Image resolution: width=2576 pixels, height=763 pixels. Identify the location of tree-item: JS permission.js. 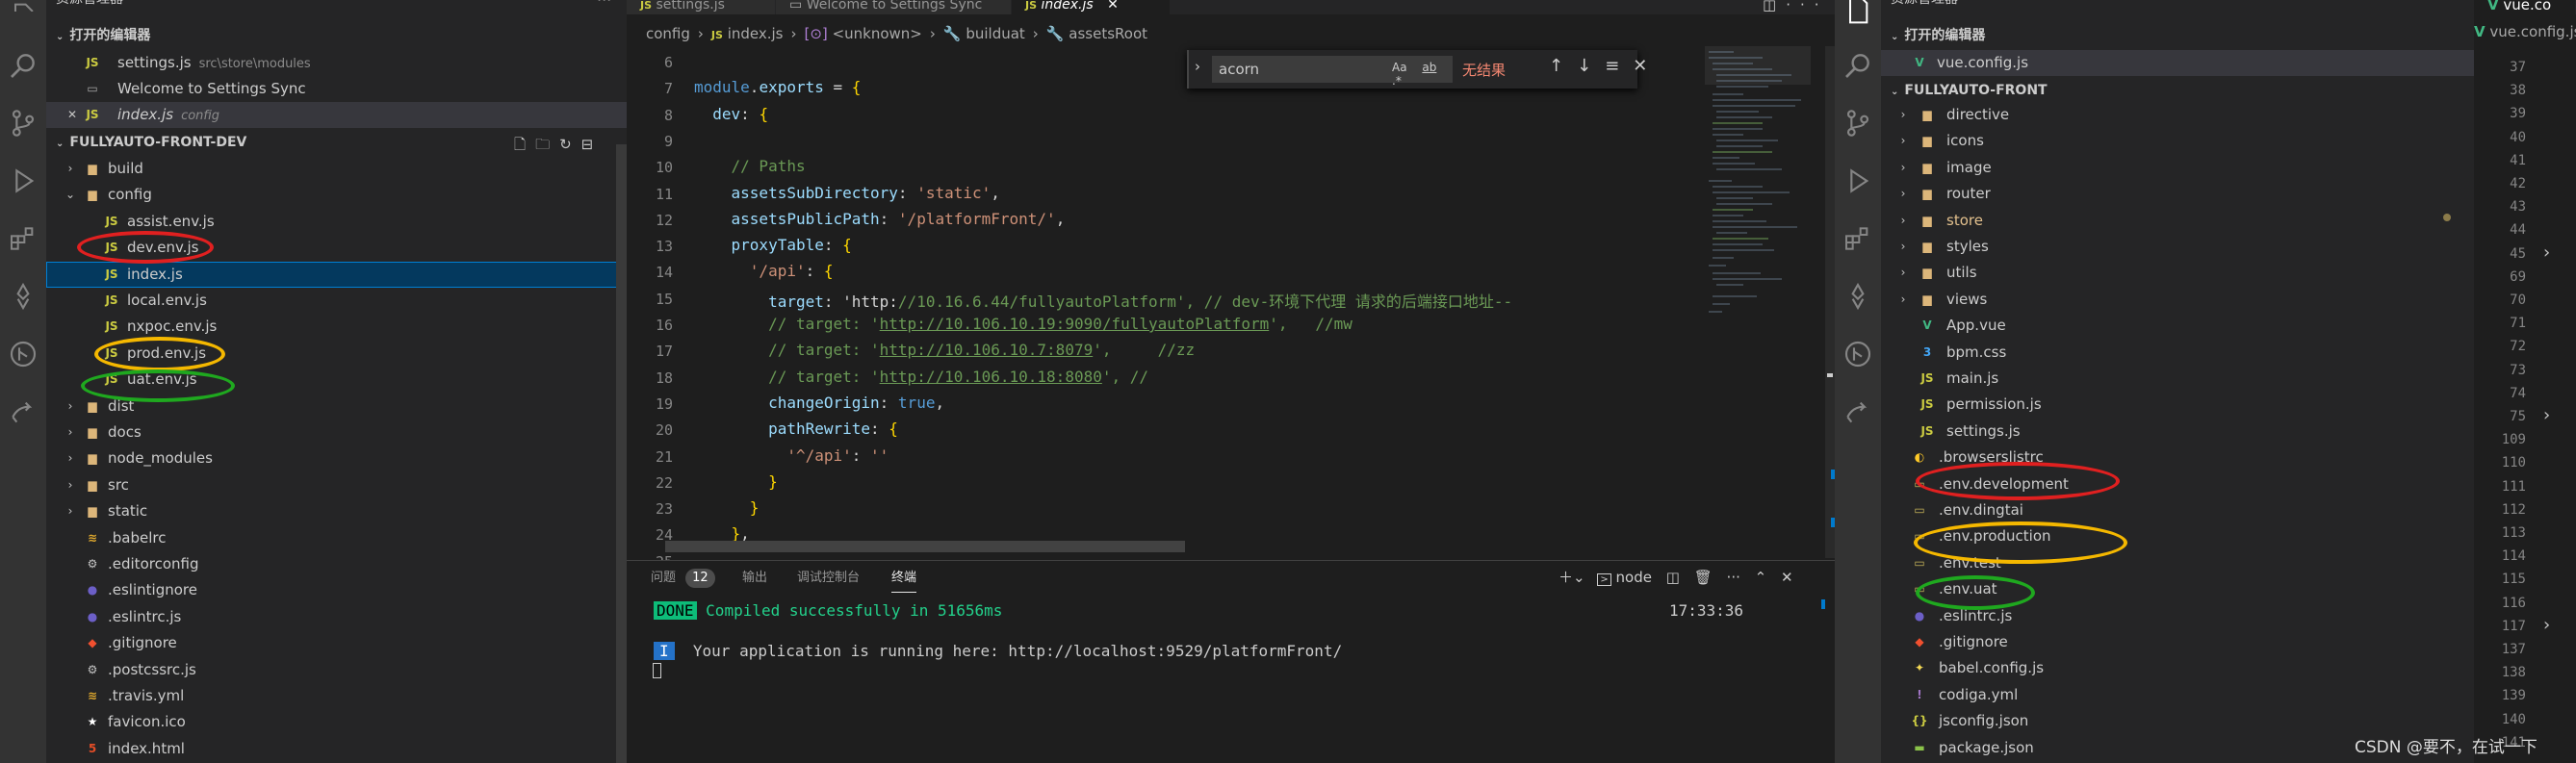
(2177, 405).